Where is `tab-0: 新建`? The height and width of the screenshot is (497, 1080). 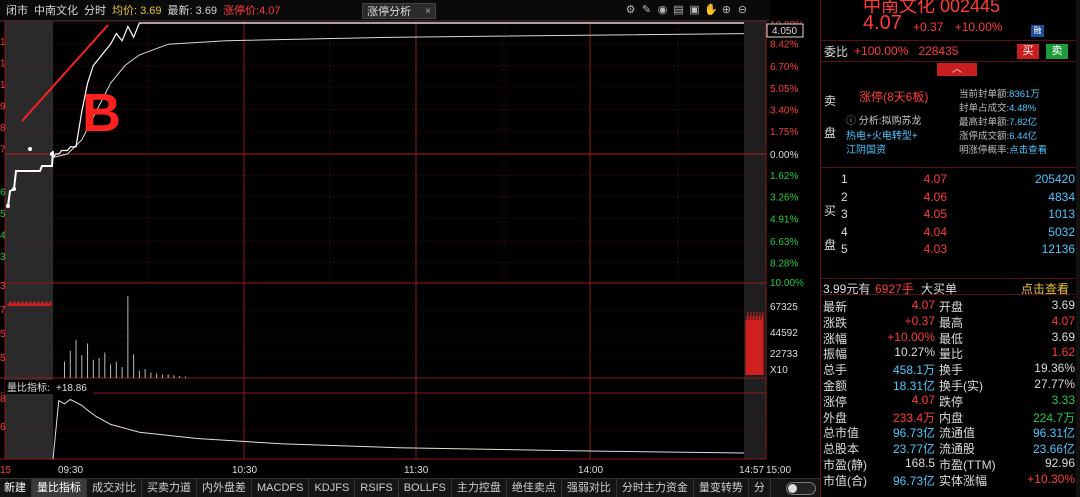 tab-0: 新建 is located at coordinates (16, 488).